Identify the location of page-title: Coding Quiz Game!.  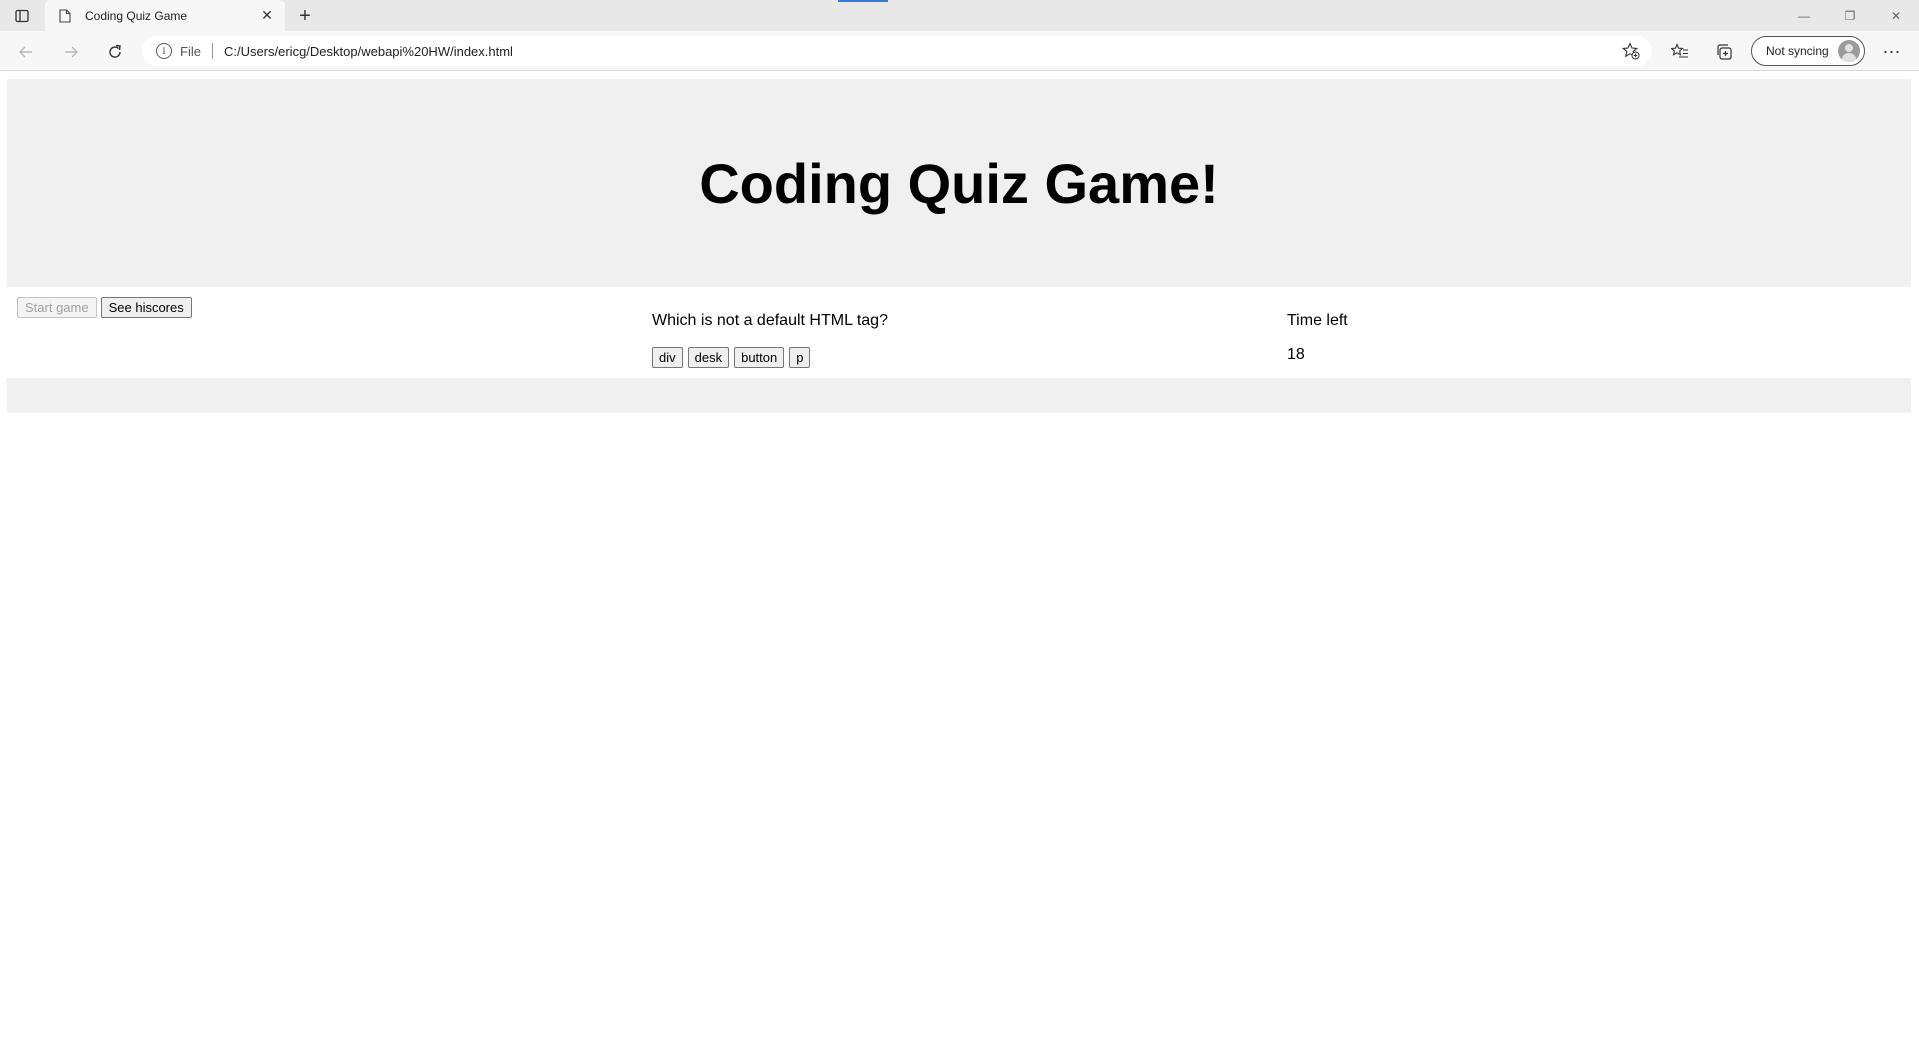
(959, 183).